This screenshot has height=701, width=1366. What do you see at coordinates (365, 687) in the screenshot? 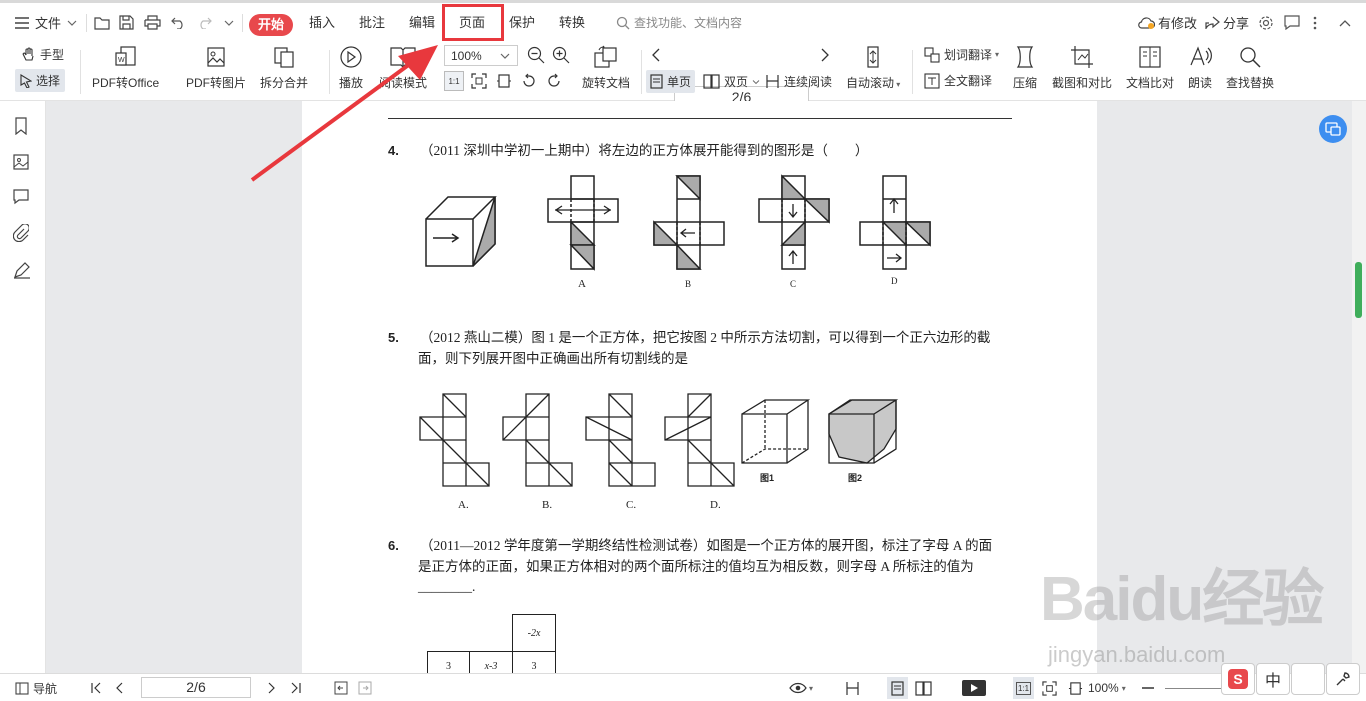
I see `forward-button` at bounding box center [365, 687].